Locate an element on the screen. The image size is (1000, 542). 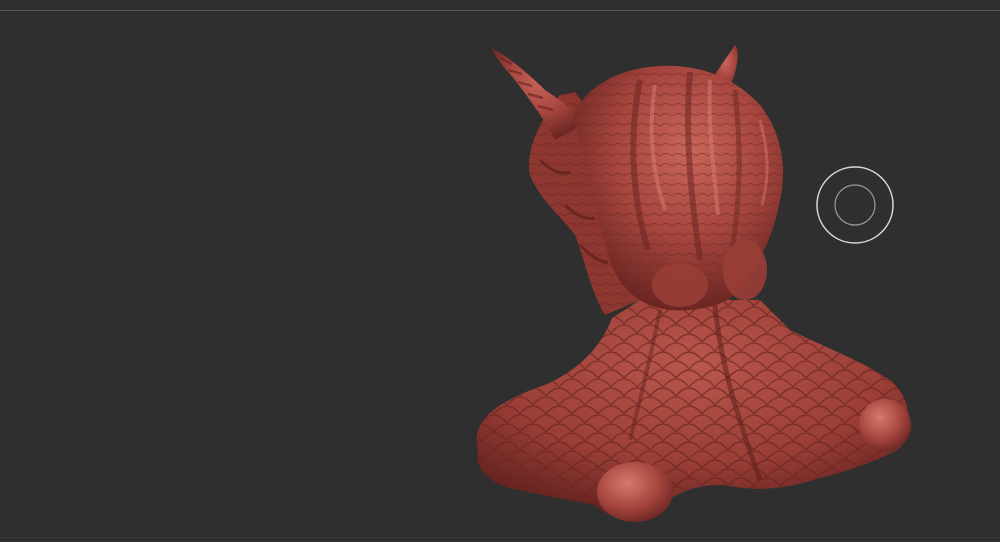
viewport-bottom-border is located at coordinates (500, 537).